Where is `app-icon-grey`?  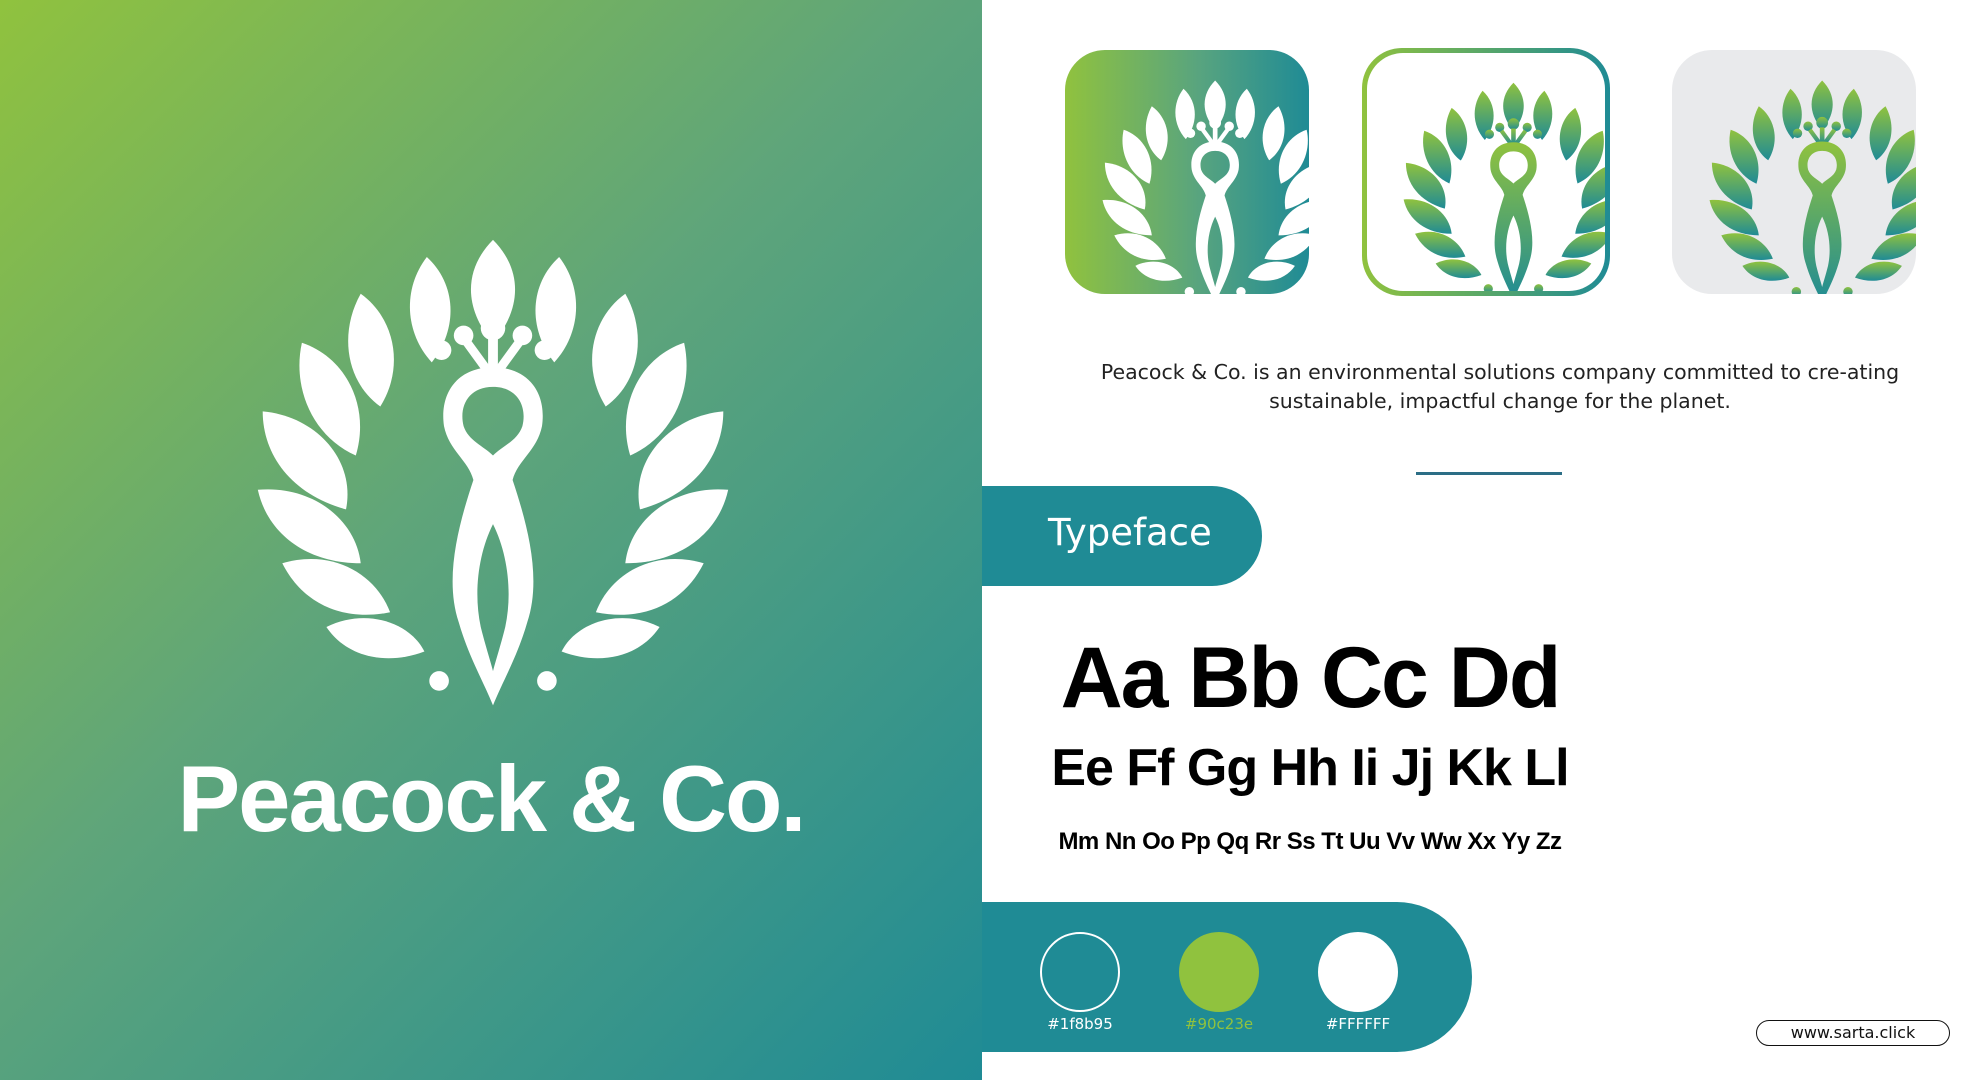
app-icon-grey is located at coordinates (1794, 172).